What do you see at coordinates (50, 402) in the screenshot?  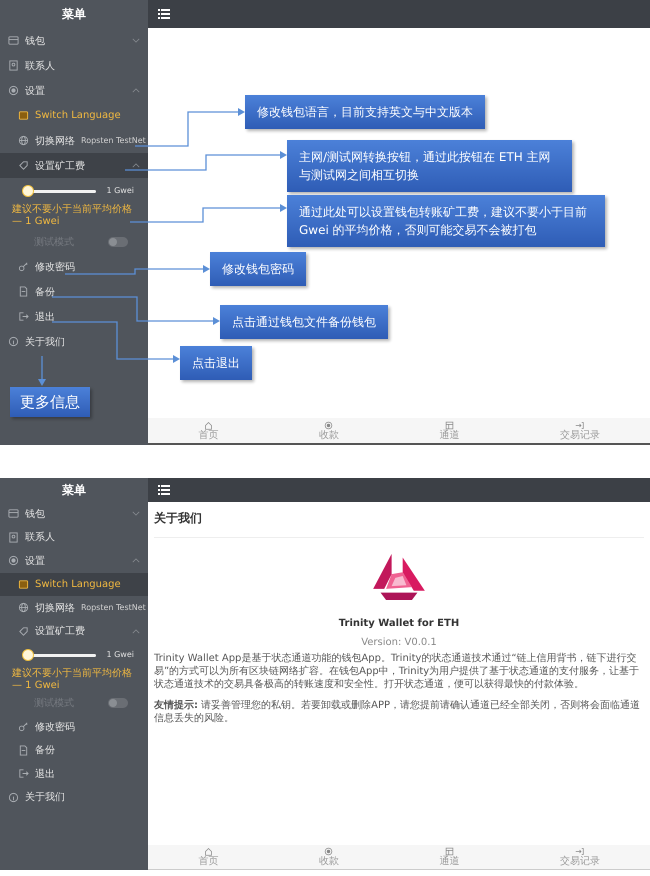 I see `callout-box: 更多信息` at bounding box center [50, 402].